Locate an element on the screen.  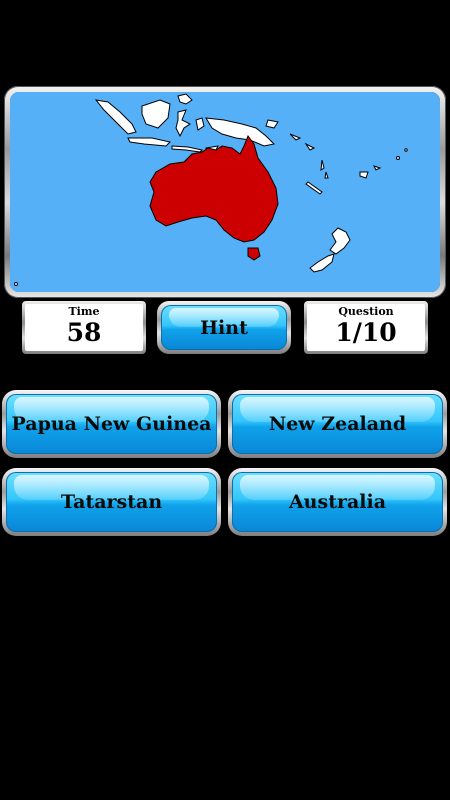
hint-button-label: Hint is located at coordinates (224, 327).